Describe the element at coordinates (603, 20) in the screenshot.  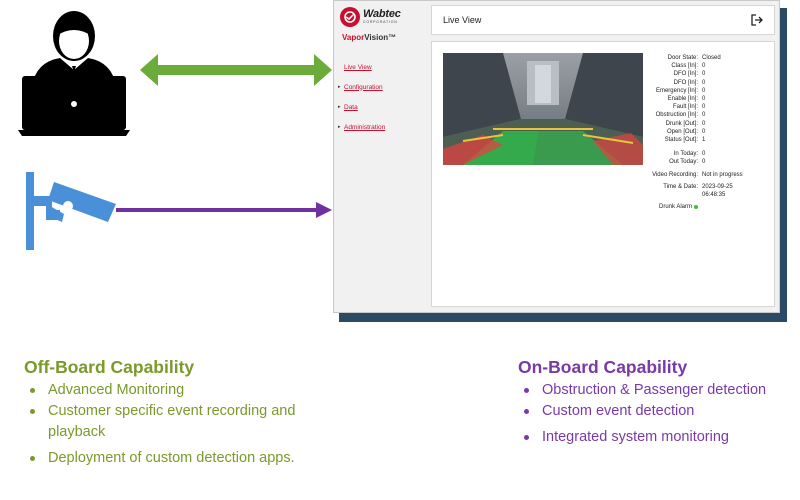
I see `page-header: Live View` at that location.